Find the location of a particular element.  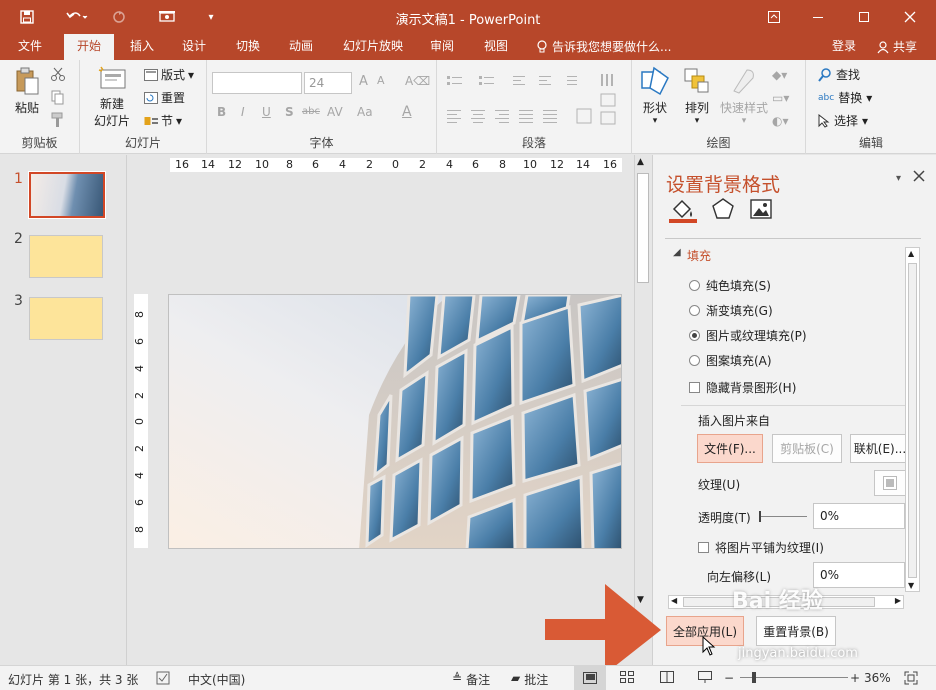

tab-transitions: 切换 is located at coordinates (248, 47).